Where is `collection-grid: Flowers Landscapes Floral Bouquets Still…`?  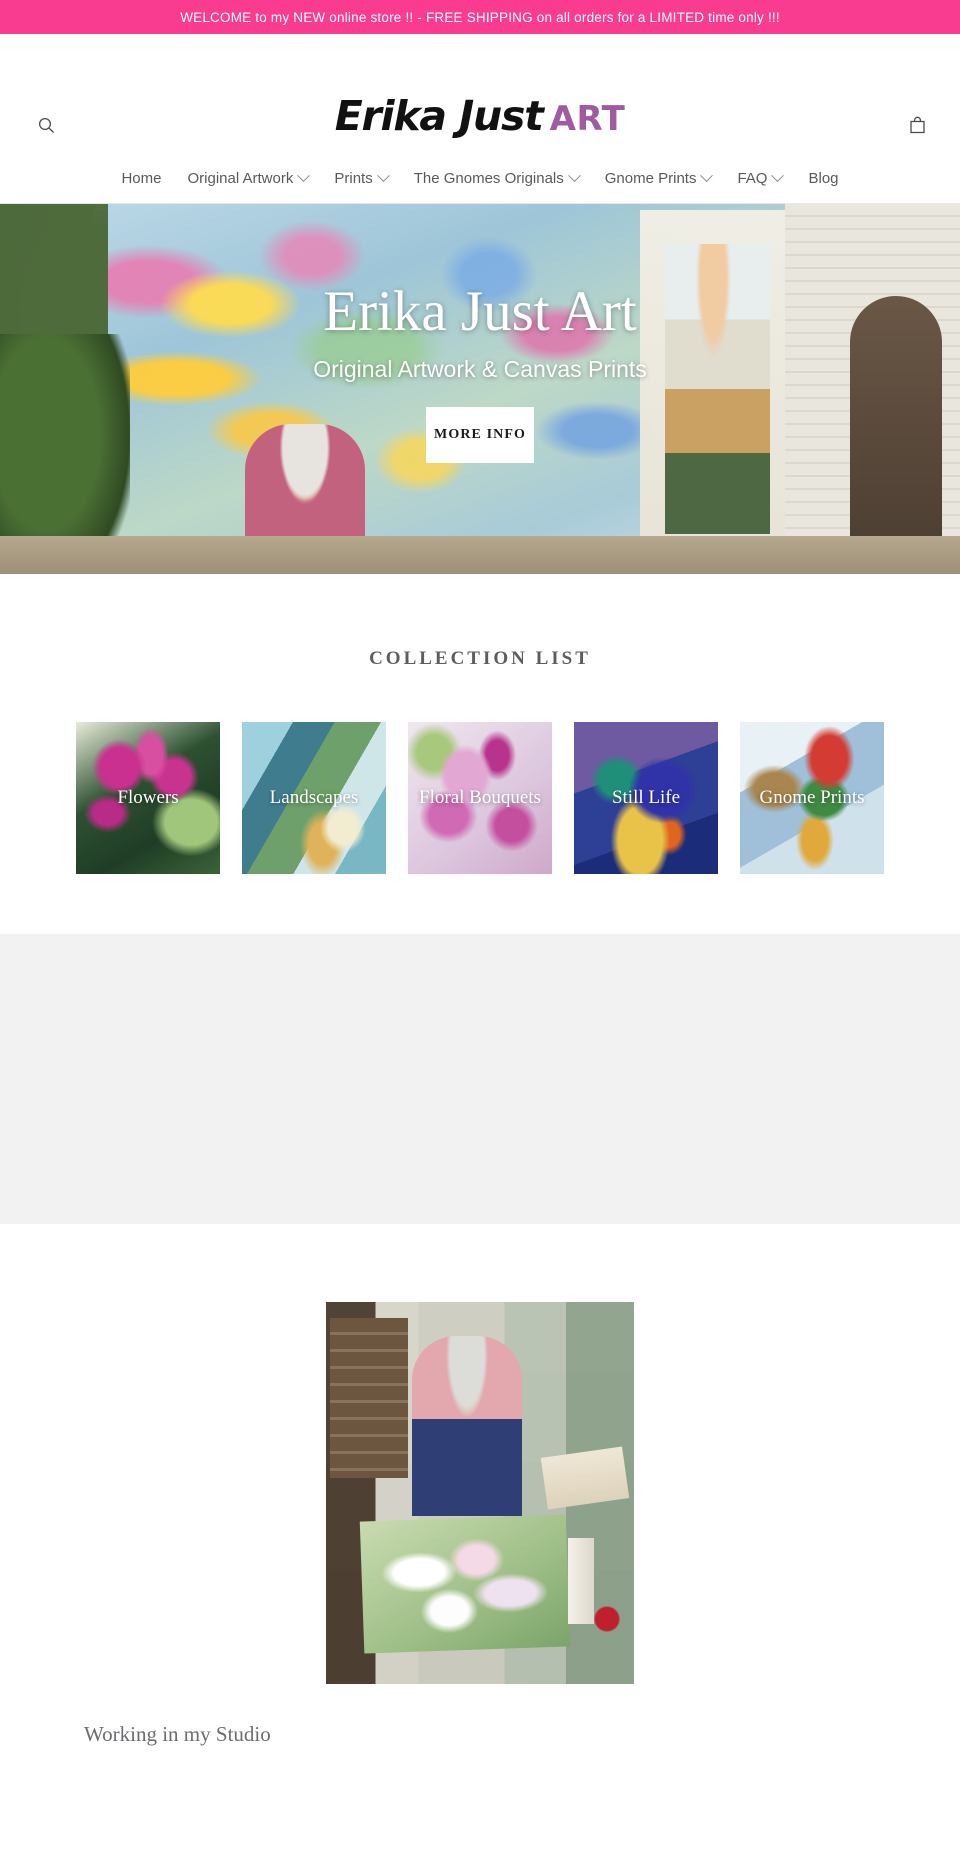 collection-grid: Flowers Landscapes Floral Bouquets Still… is located at coordinates (480, 798).